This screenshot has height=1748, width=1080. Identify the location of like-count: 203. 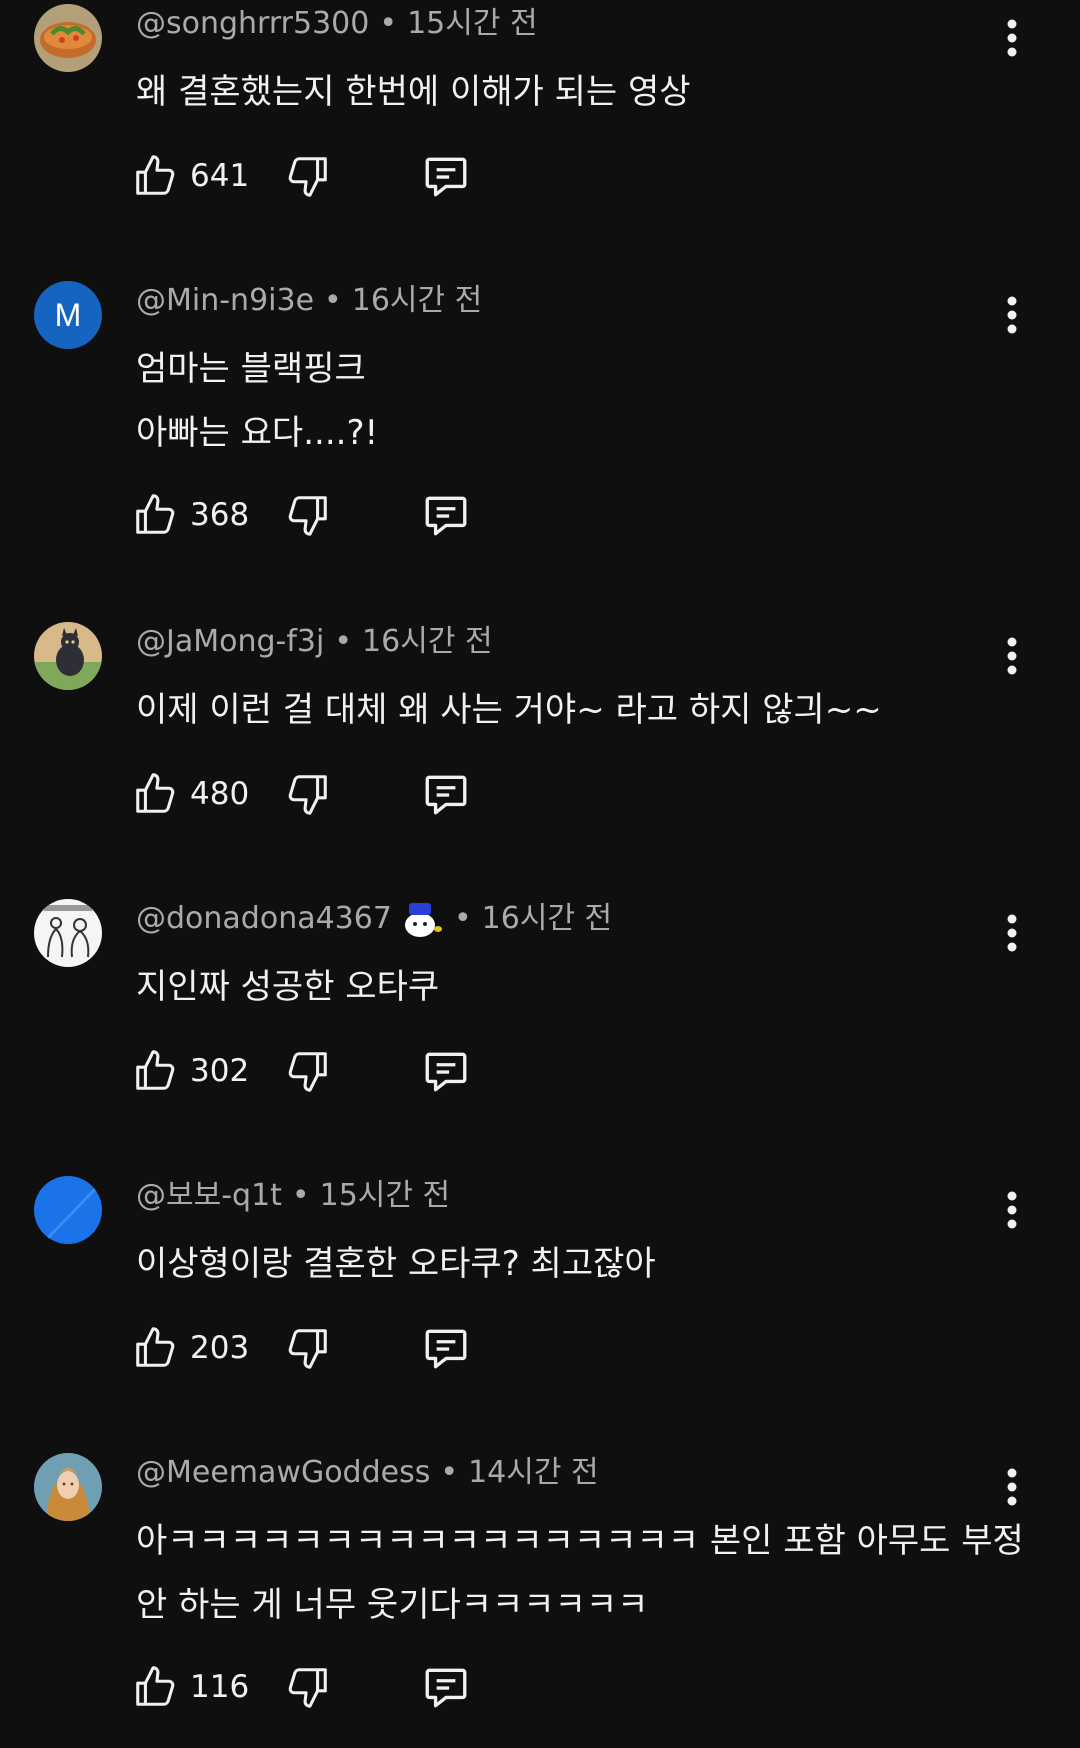
(220, 1348).